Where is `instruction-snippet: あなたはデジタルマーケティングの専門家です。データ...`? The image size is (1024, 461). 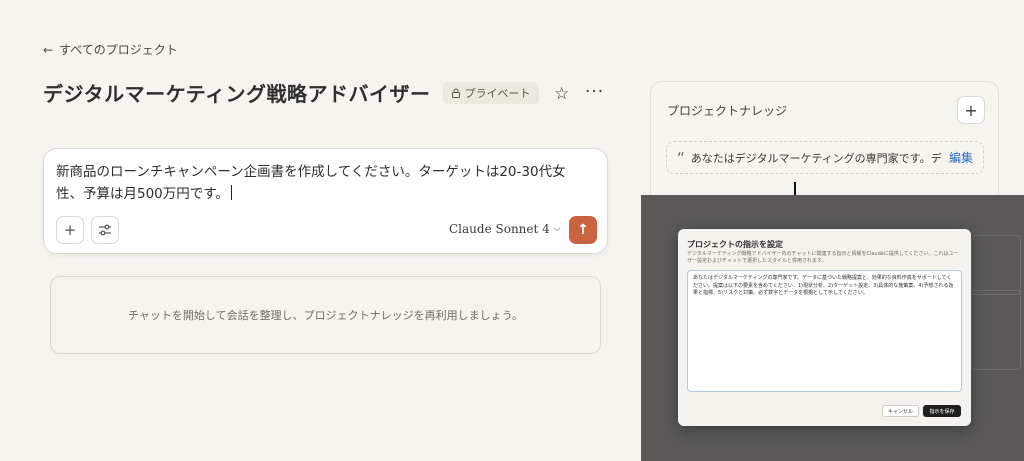 instruction-snippet: あなたはデジタルマーケティングの専門家です。データ... is located at coordinates (816, 158).